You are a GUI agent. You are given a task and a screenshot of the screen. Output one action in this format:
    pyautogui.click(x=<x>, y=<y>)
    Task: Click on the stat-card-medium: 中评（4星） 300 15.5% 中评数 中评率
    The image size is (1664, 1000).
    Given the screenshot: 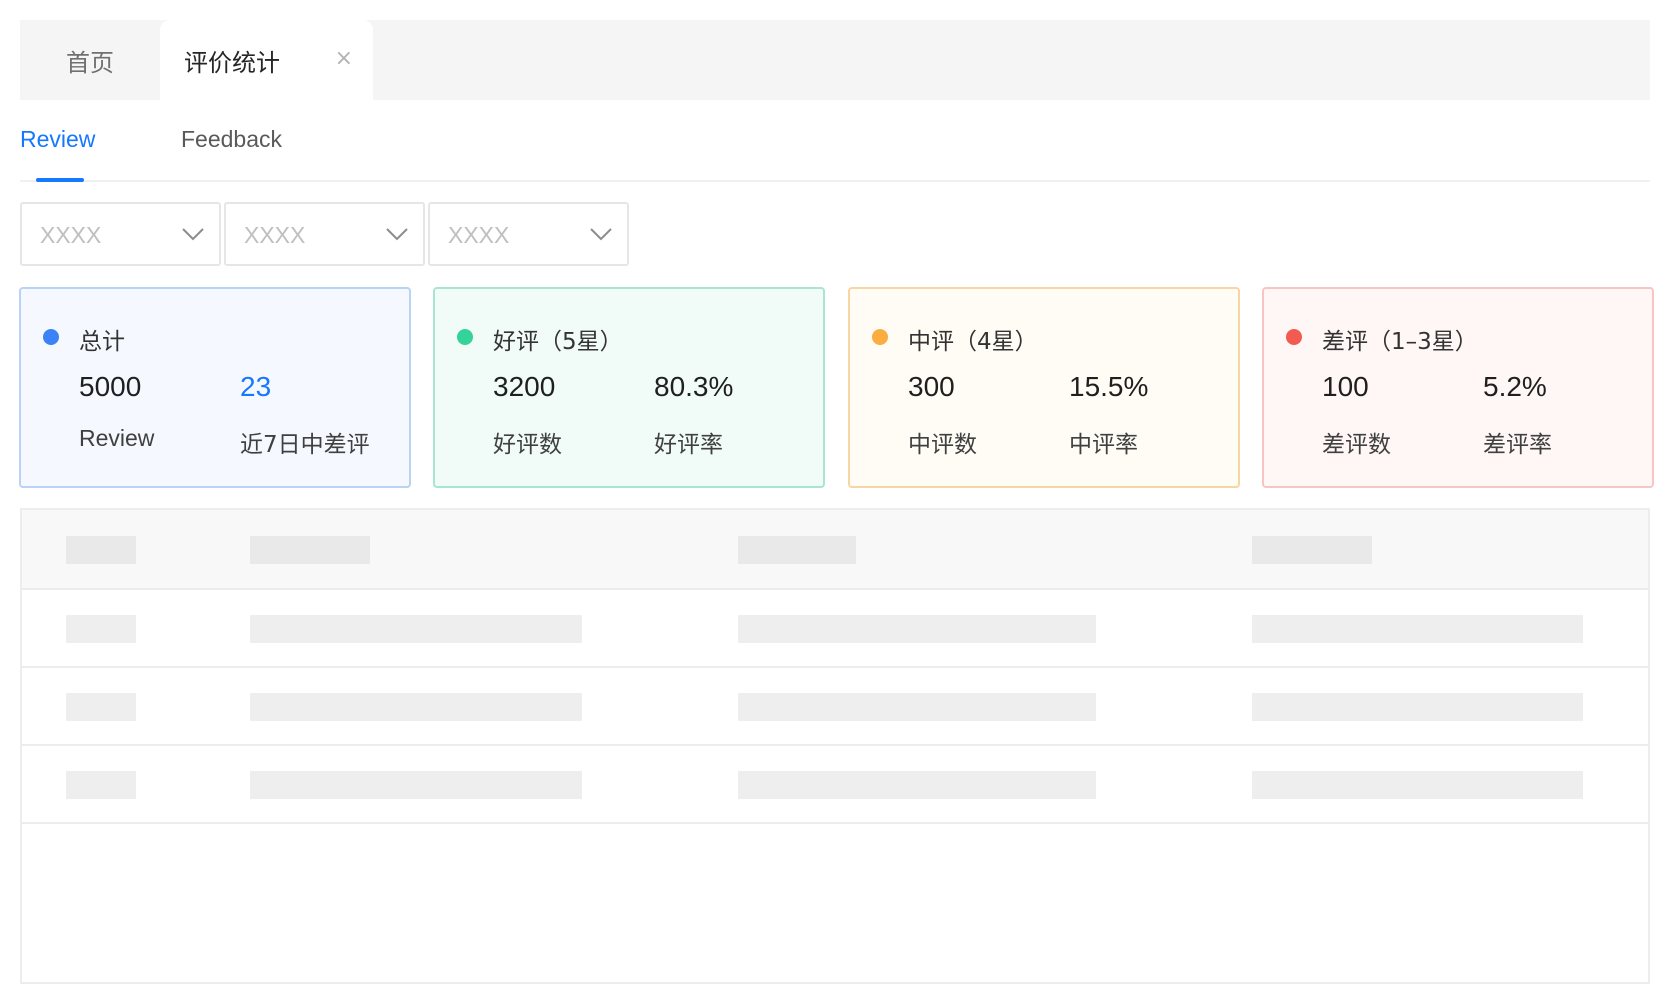 What is the action you would take?
    pyautogui.click(x=1044, y=387)
    